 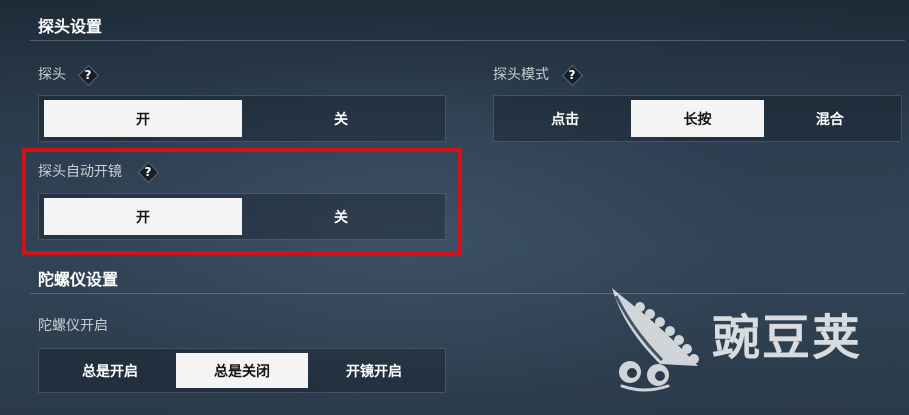 I want to click on gyro-option-scope-on: 开镜开启, so click(x=374, y=370).